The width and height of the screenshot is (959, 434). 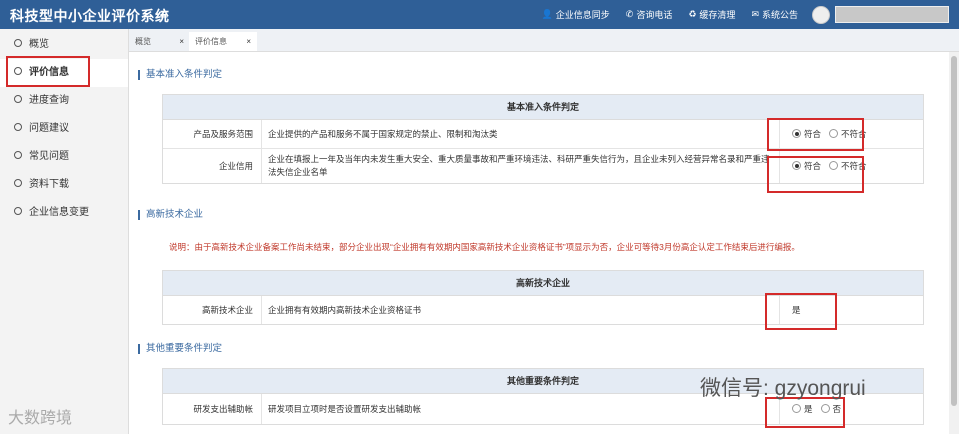 What do you see at coordinates (717, 15) in the screenshot?
I see `nav-label: 缓存清理` at bounding box center [717, 15].